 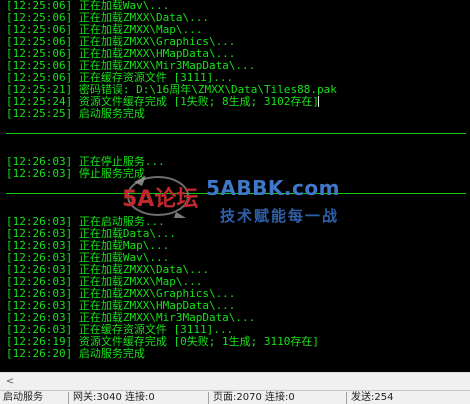 I want to click on status-bar: 启动服务 网关:3040 连接:0 页面:2070 连接:0 发送:254, so click(x=235, y=397).